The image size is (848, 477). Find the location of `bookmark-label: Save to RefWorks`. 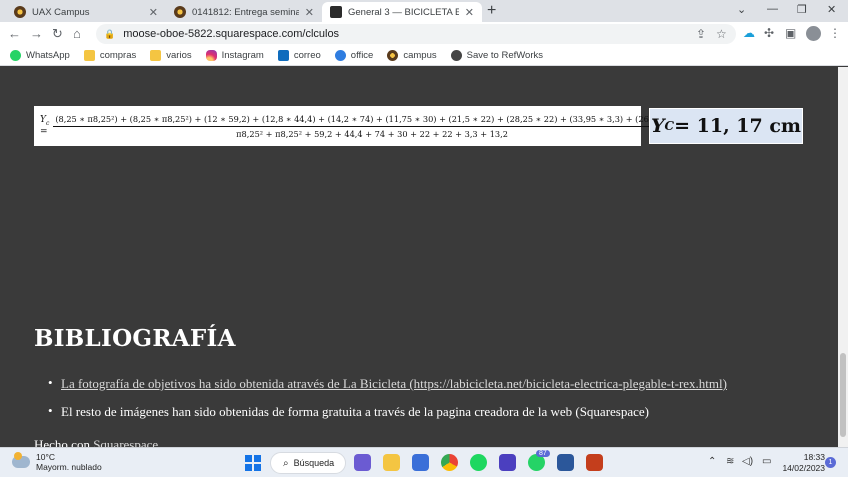

bookmark-label: Save to RefWorks is located at coordinates (504, 55).